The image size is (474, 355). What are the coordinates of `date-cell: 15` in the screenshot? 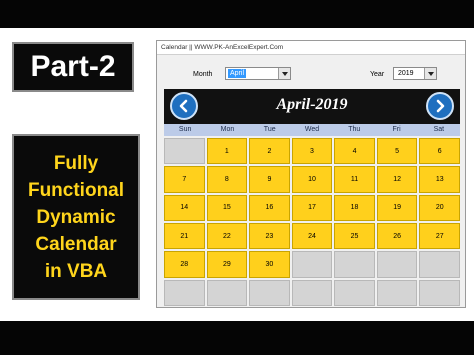 It's located at (227, 207).